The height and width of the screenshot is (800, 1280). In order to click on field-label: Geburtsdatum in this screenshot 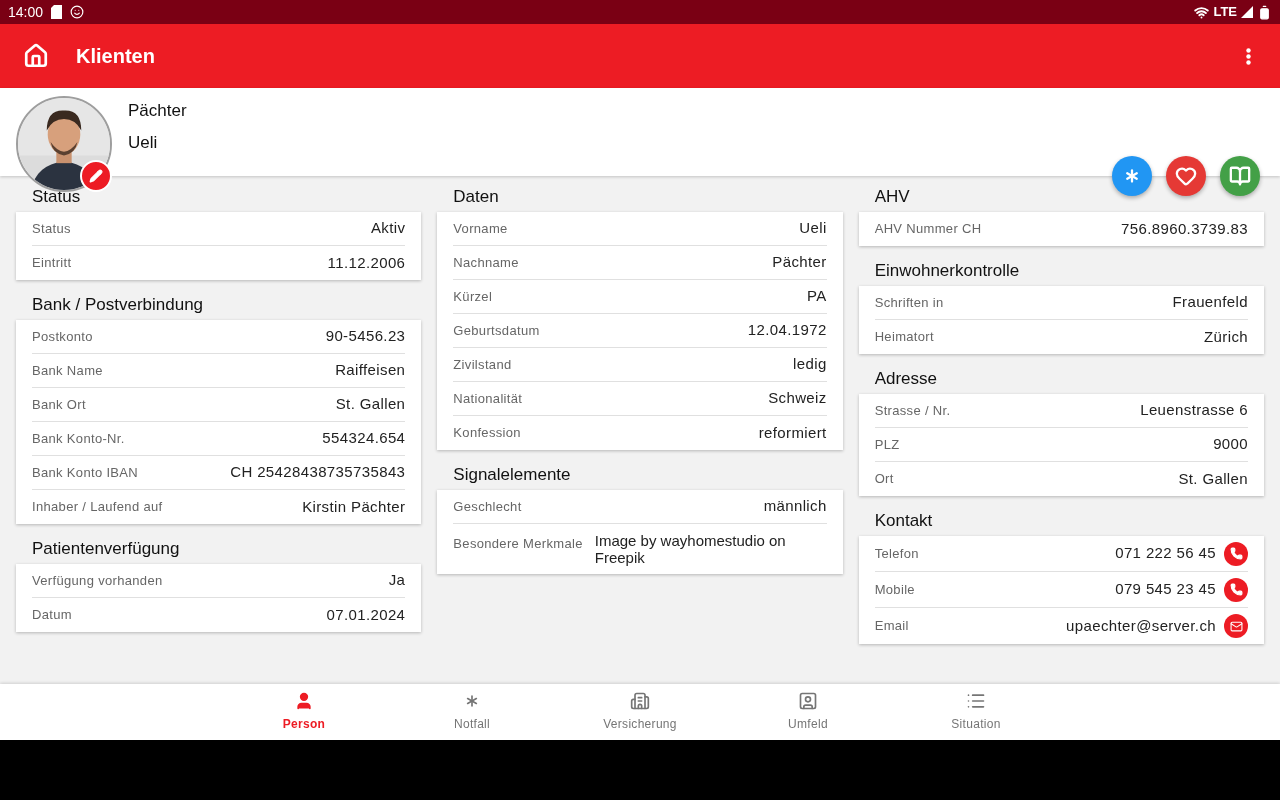, I will do `click(496, 330)`.